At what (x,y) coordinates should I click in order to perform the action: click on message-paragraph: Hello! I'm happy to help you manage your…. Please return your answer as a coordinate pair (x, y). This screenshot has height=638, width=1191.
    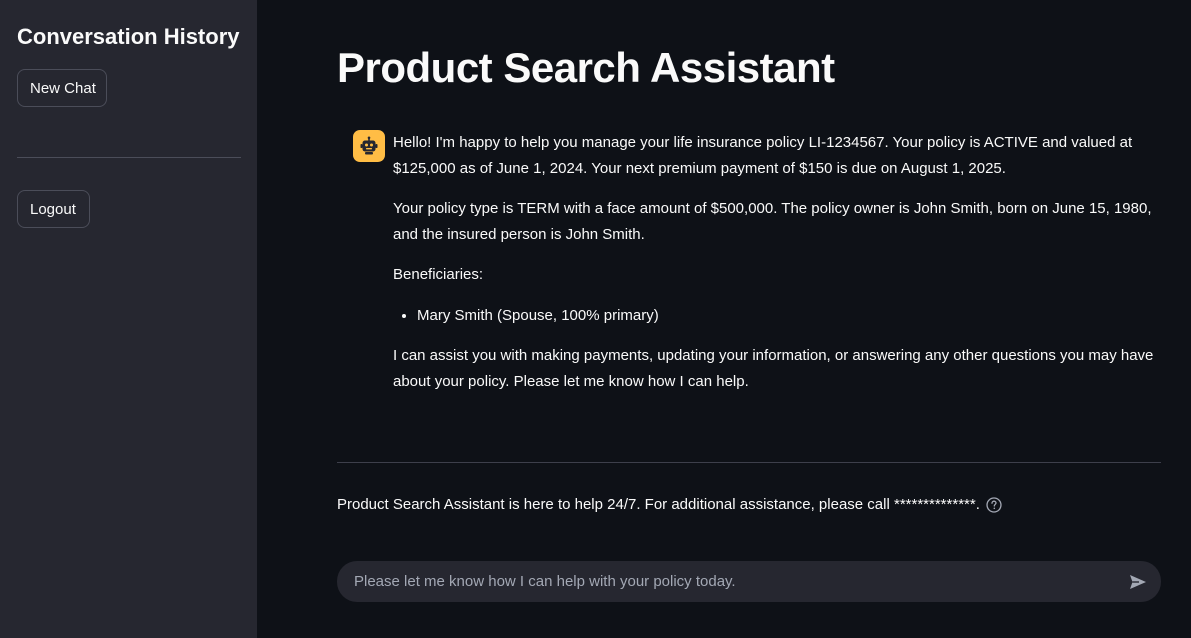
    Looking at the image, I should click on (763, 155).